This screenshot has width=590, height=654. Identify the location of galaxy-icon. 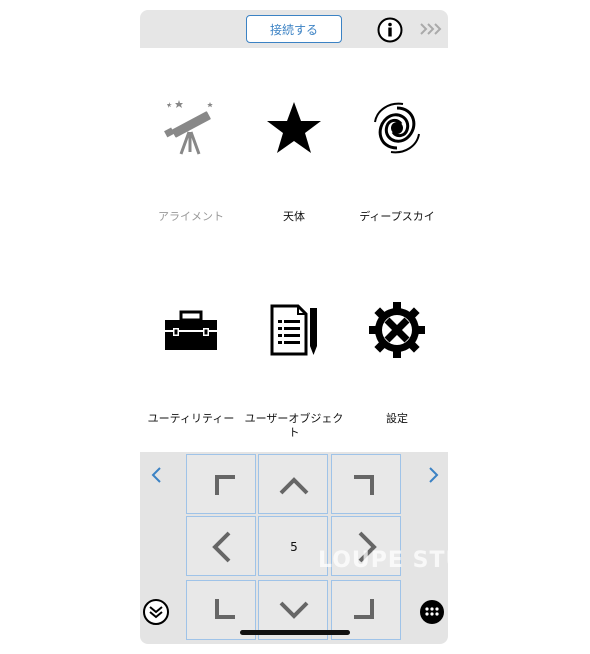
(397, 128).